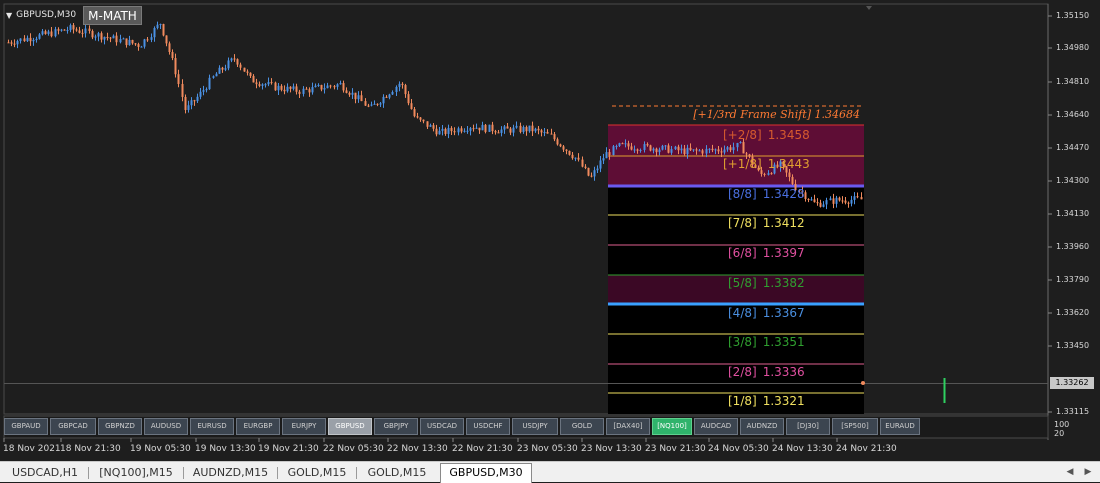 This screenshot has height=483, width=1100. Describe the element at coordinates (9, 15) in the screenshot. I see `chart-menu-triangle-icon: ▼` at that location.